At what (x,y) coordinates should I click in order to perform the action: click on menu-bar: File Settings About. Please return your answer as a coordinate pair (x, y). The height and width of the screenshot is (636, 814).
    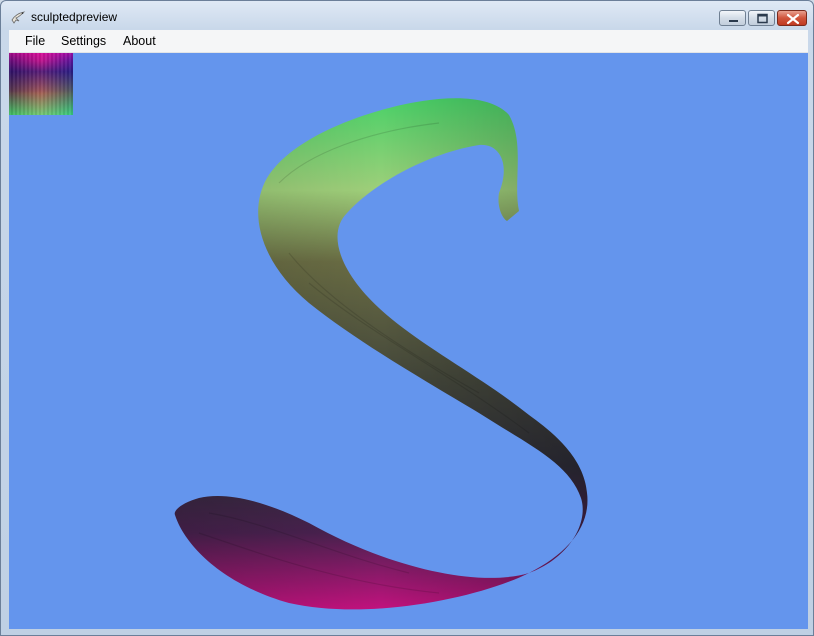
    Looking at the image, I should click on (408, 41).